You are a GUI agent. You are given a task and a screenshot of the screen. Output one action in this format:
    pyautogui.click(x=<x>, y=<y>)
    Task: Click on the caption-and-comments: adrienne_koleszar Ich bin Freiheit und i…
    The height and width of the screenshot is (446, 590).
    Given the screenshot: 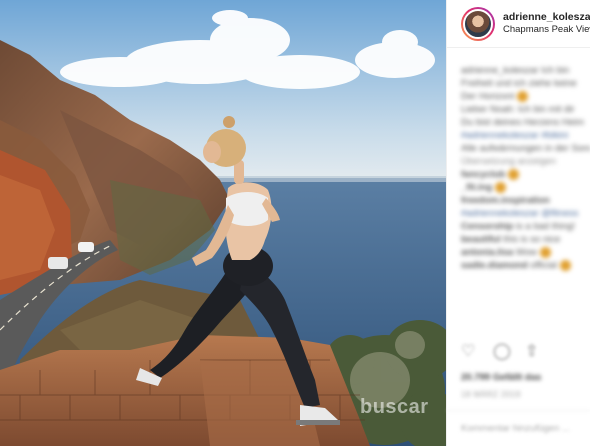 What is the action you would take?
    pyautogui.click(x=518, y=160)
    